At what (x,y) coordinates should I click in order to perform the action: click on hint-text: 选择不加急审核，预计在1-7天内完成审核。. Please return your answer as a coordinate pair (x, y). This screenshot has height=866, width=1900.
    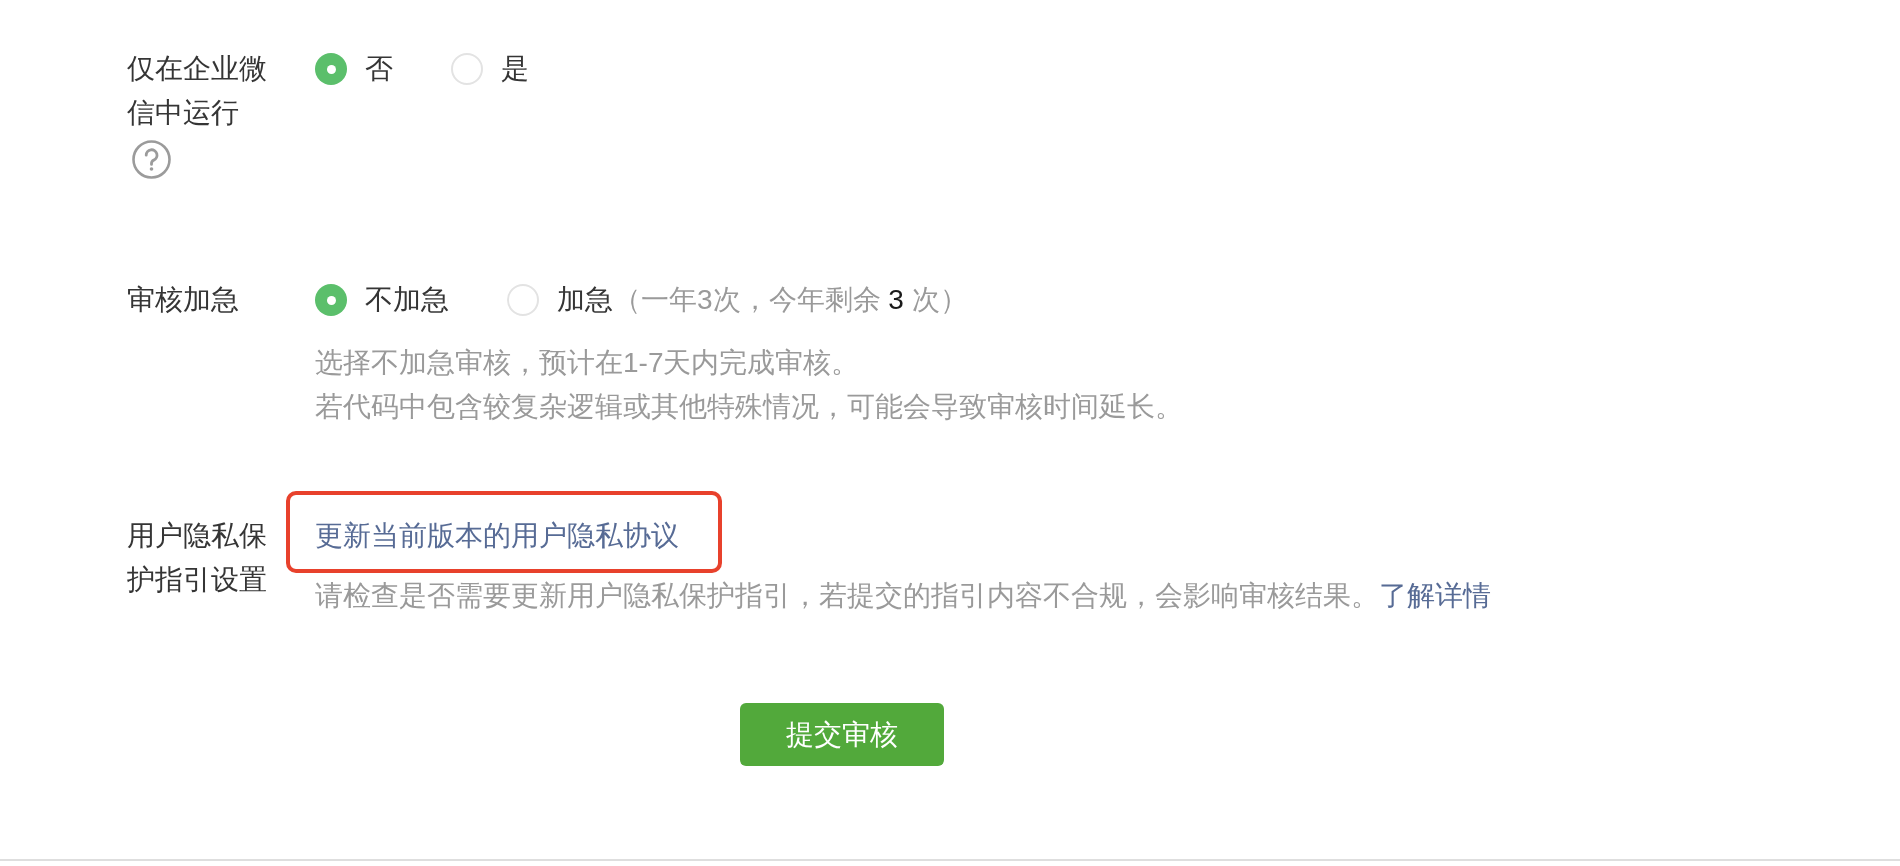
    Looking at the image, I should click on (587, 363).